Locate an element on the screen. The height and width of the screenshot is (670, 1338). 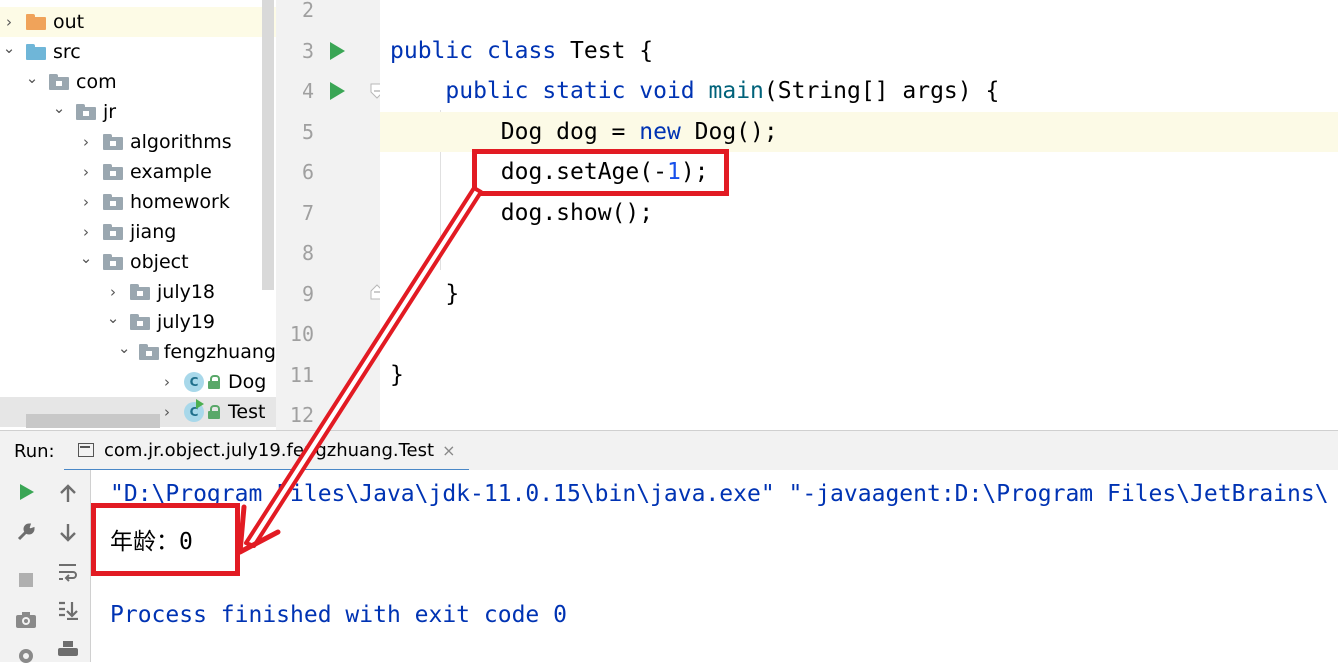
code-line: public static void main (String[] args) { is located at coordinates (859, 91).